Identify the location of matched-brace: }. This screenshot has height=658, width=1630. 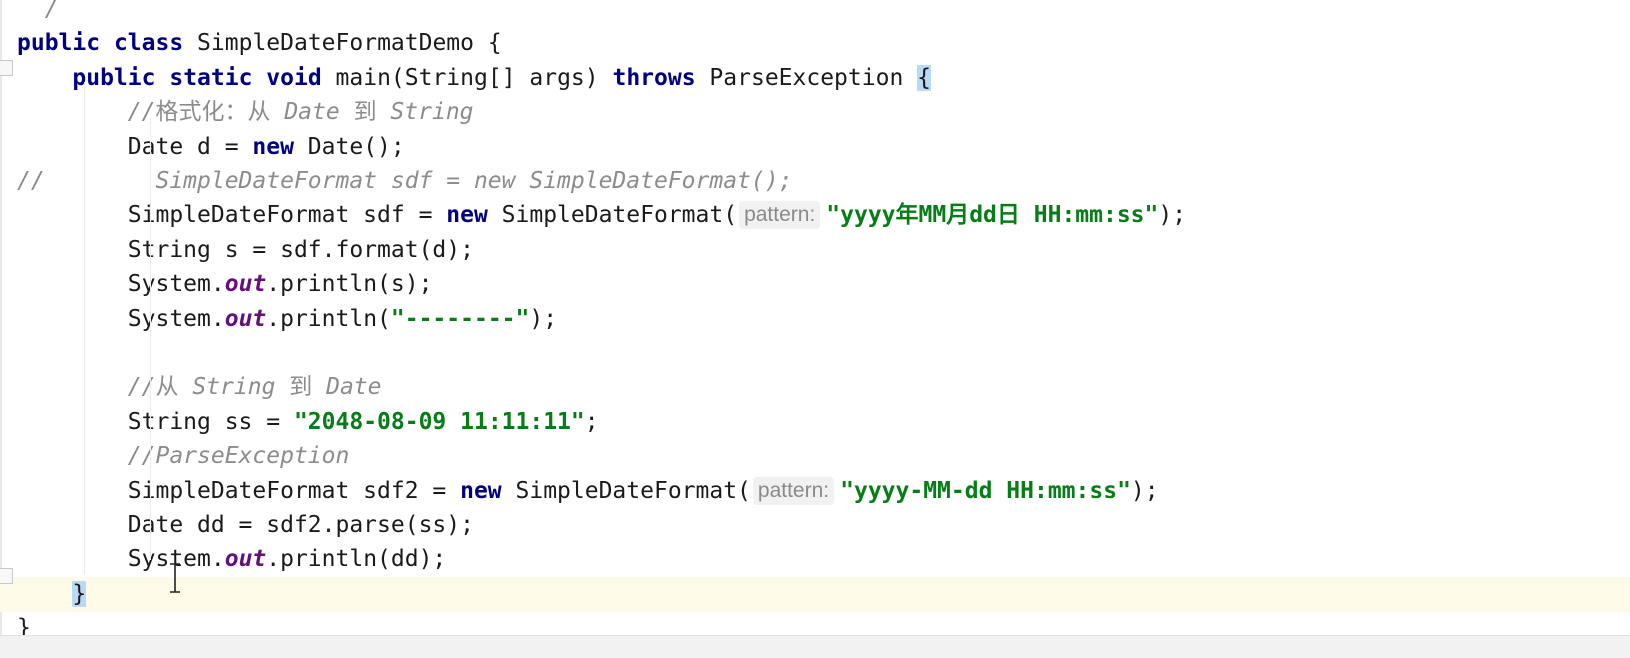
(79, 593).